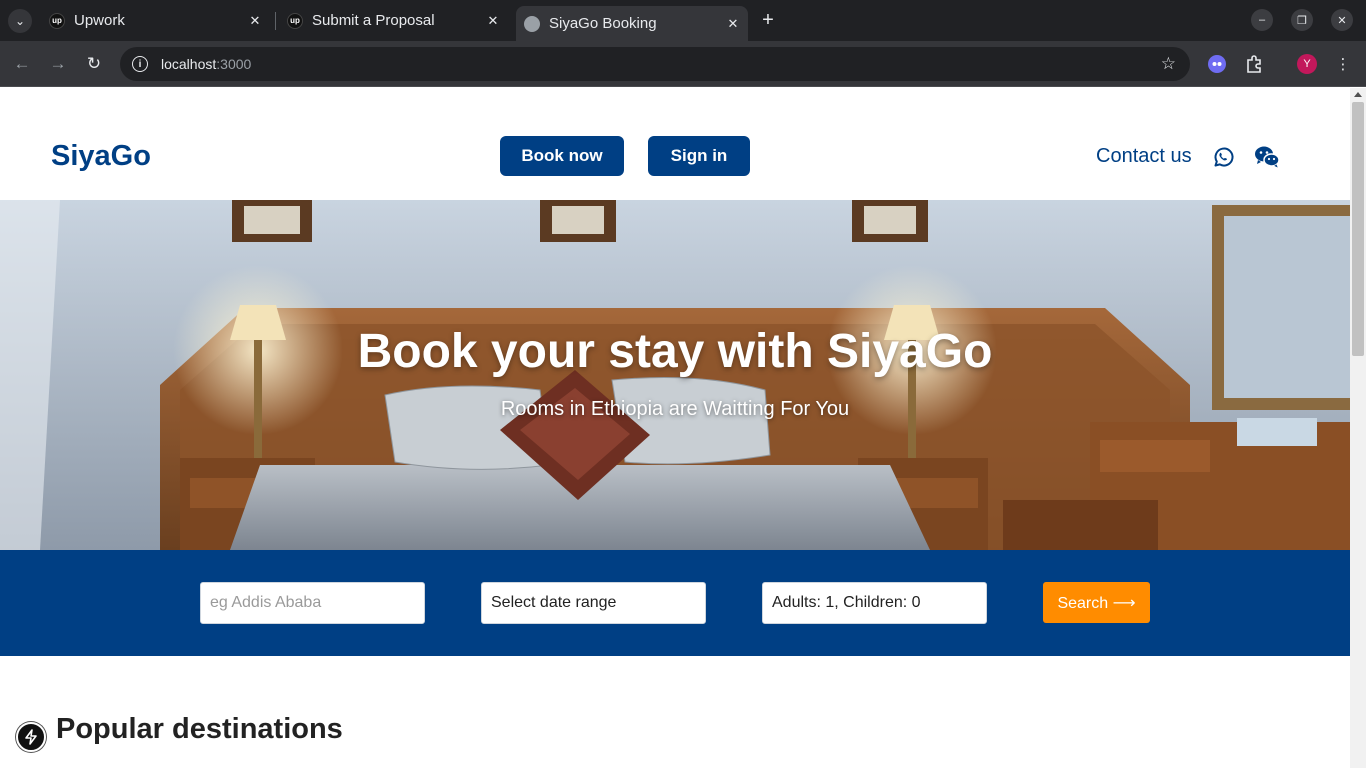 The height and width of the screenshot is (768, 1366). What do you see at coordinates (1358, 229) in the screenshot?
I see `scroll-thumb` at bounding box center [1358, 229].